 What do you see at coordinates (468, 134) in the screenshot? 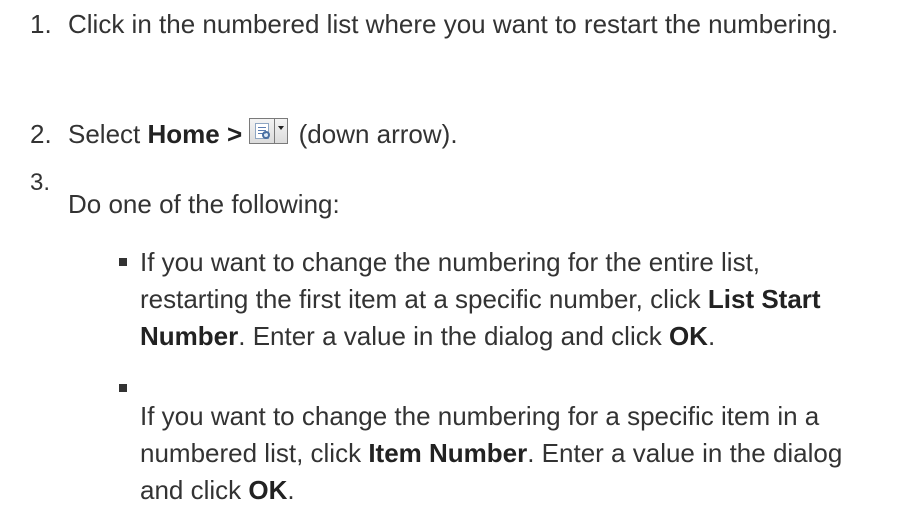
I see `step-text: Select Home > (down arrow).` at bounding box center [468, 134].